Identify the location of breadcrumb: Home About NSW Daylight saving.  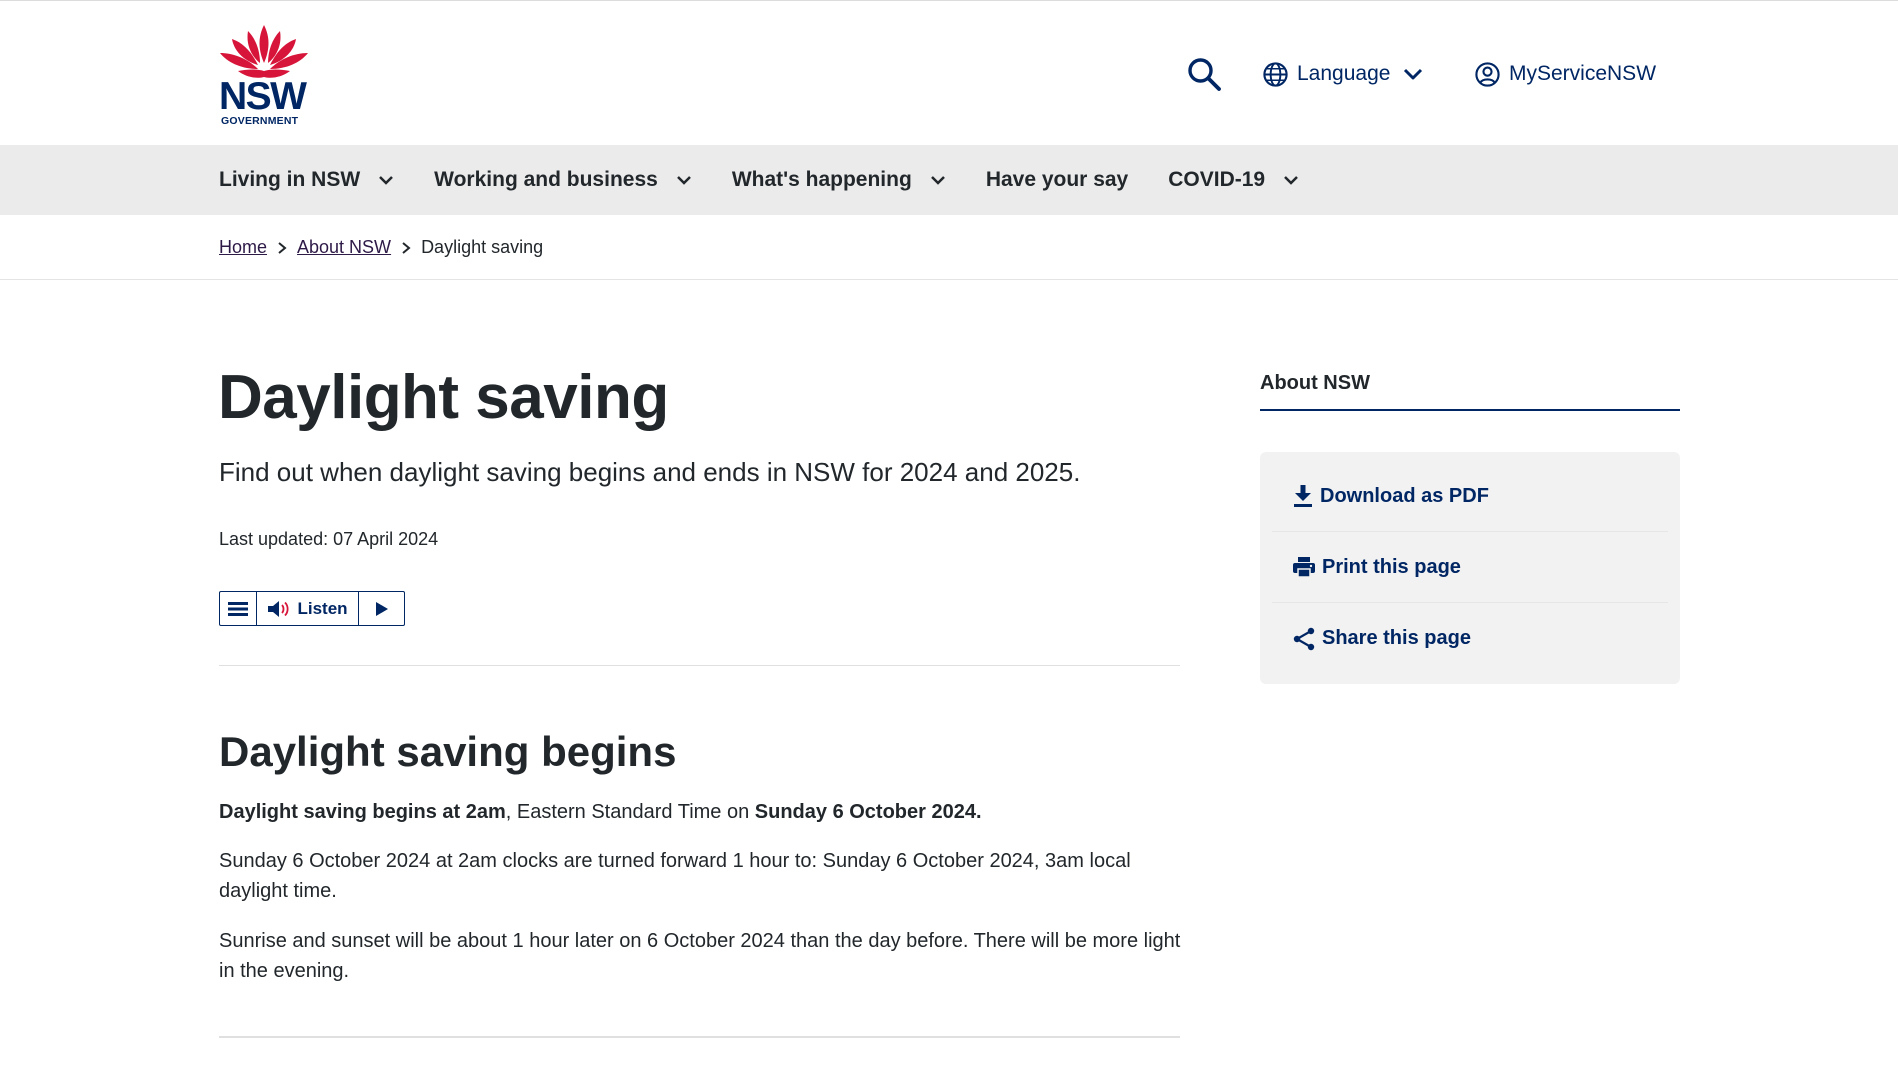
(381, 247).